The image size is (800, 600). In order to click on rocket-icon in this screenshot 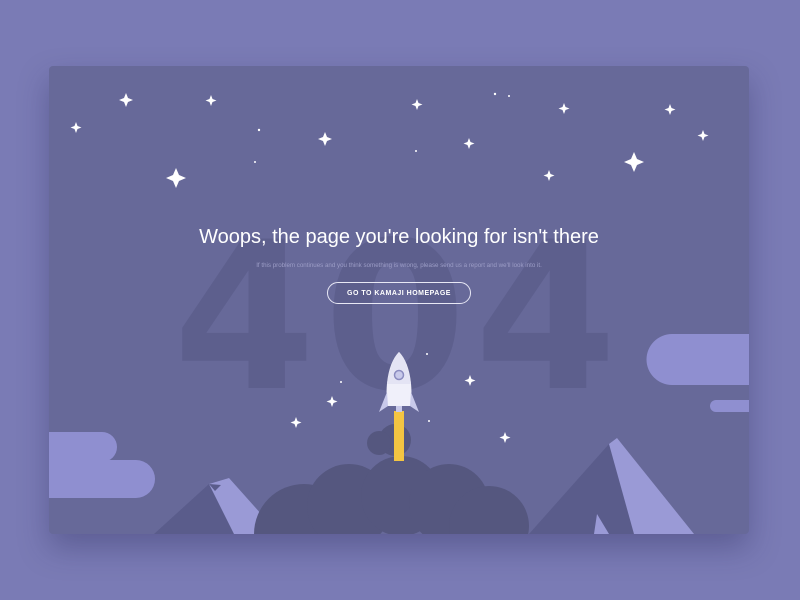, I will do `click(399, 382)`.